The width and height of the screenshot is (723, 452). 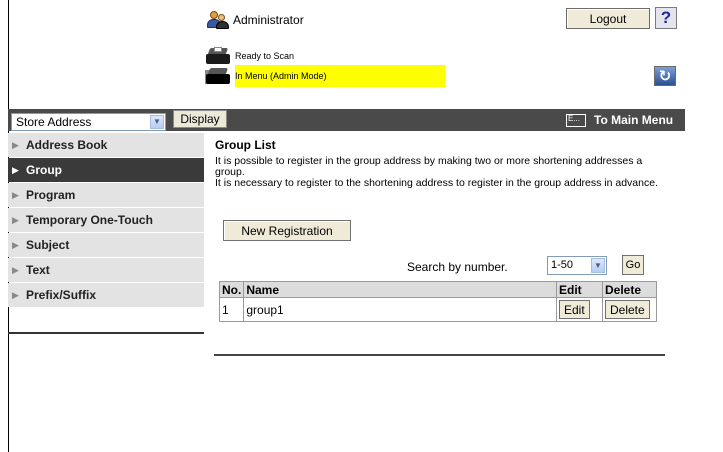 I want to click on sidebar-item-label: Program, so click(x=51, y=195).